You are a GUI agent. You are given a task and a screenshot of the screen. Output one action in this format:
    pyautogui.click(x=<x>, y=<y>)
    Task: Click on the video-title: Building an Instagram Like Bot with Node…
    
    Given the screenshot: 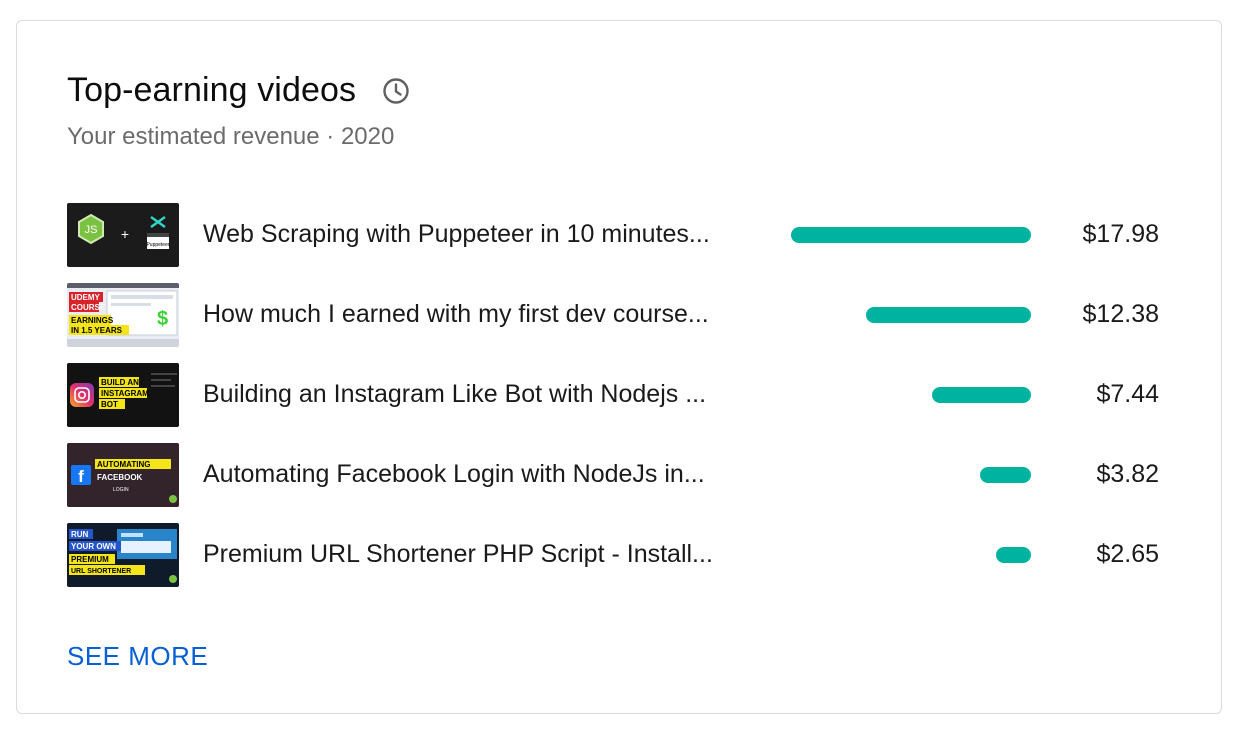 What is the action you would take?
    pyautogui.click(x=465, y=394)
    